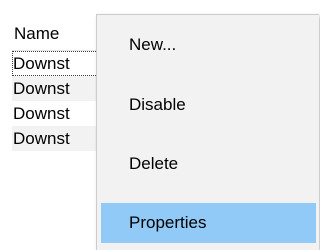  What do you see at coordinates (36, 35) in the screenshot?
I see `column-header-name: Name` at bounding box center [36, 35].